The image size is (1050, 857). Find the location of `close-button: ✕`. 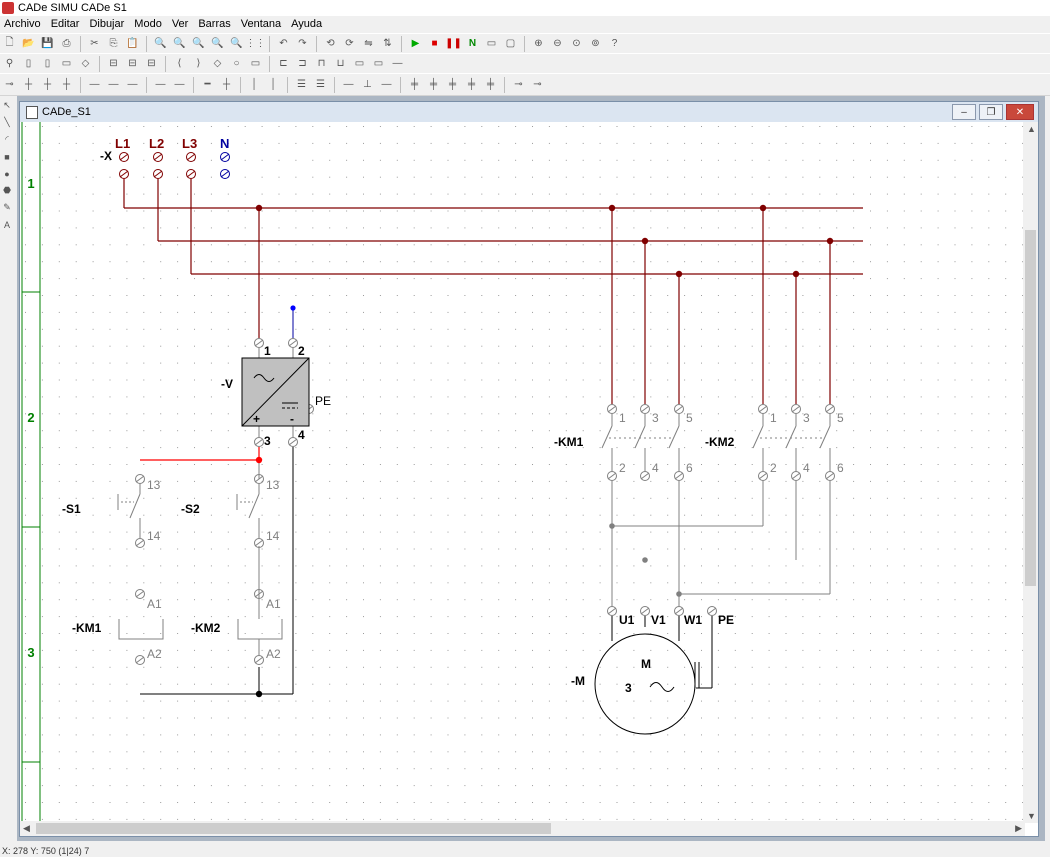

close-button: ✕ is located at coordinates (1020, 112).